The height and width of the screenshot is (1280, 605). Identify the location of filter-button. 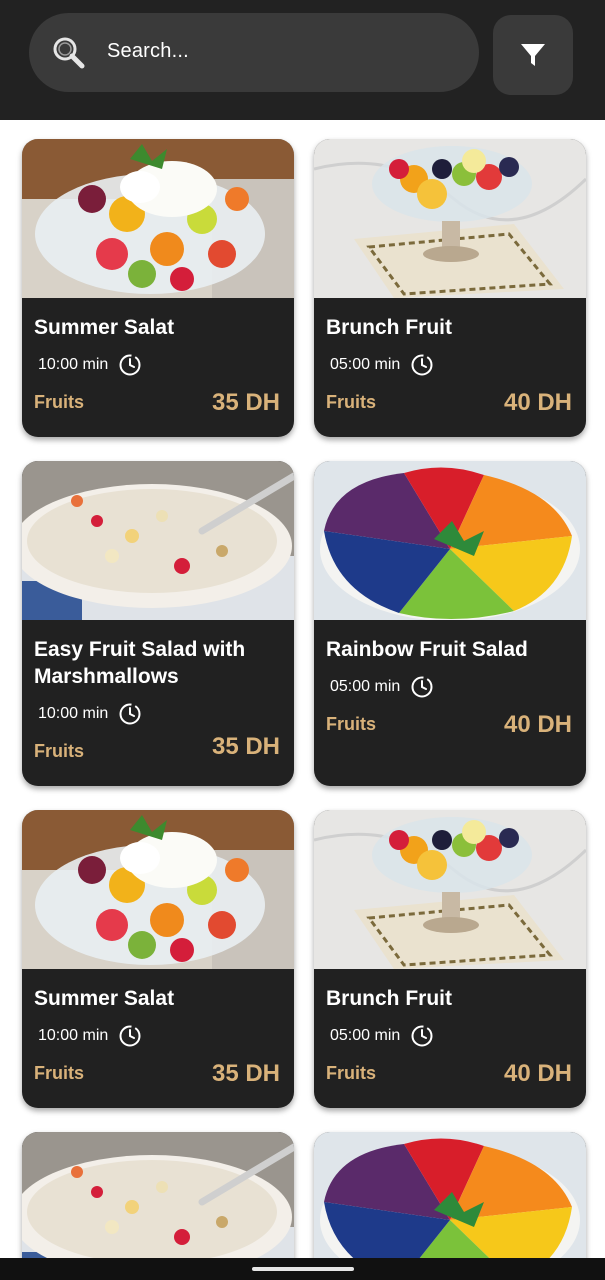
(533, 55).